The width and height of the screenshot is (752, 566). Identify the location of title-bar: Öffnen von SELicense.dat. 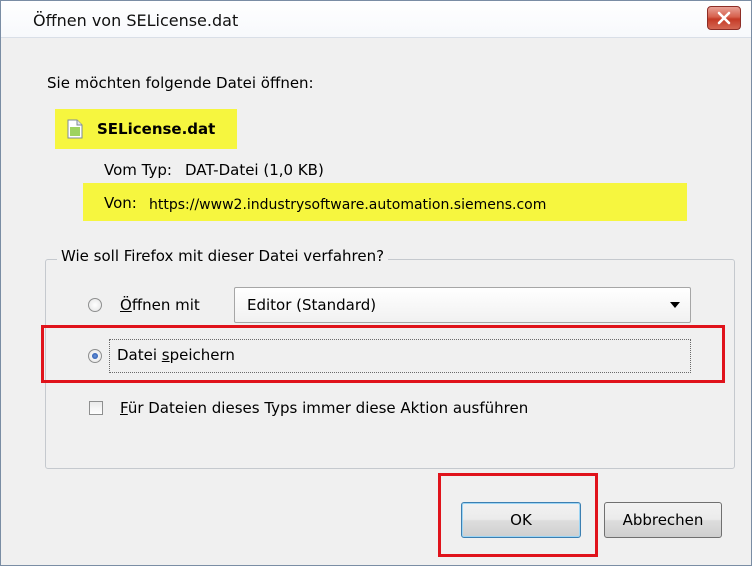
(376, 19).